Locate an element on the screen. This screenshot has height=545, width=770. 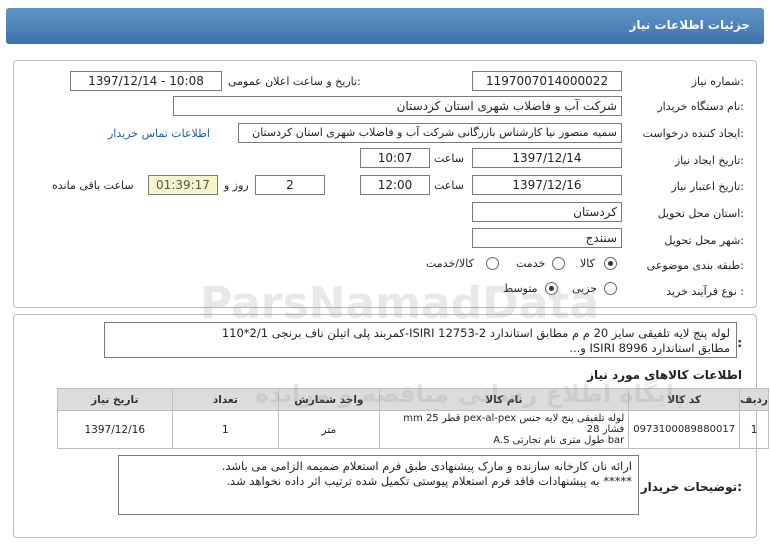
process-label: نوع فرآیند خرید : is located at coordinates (705, 291).